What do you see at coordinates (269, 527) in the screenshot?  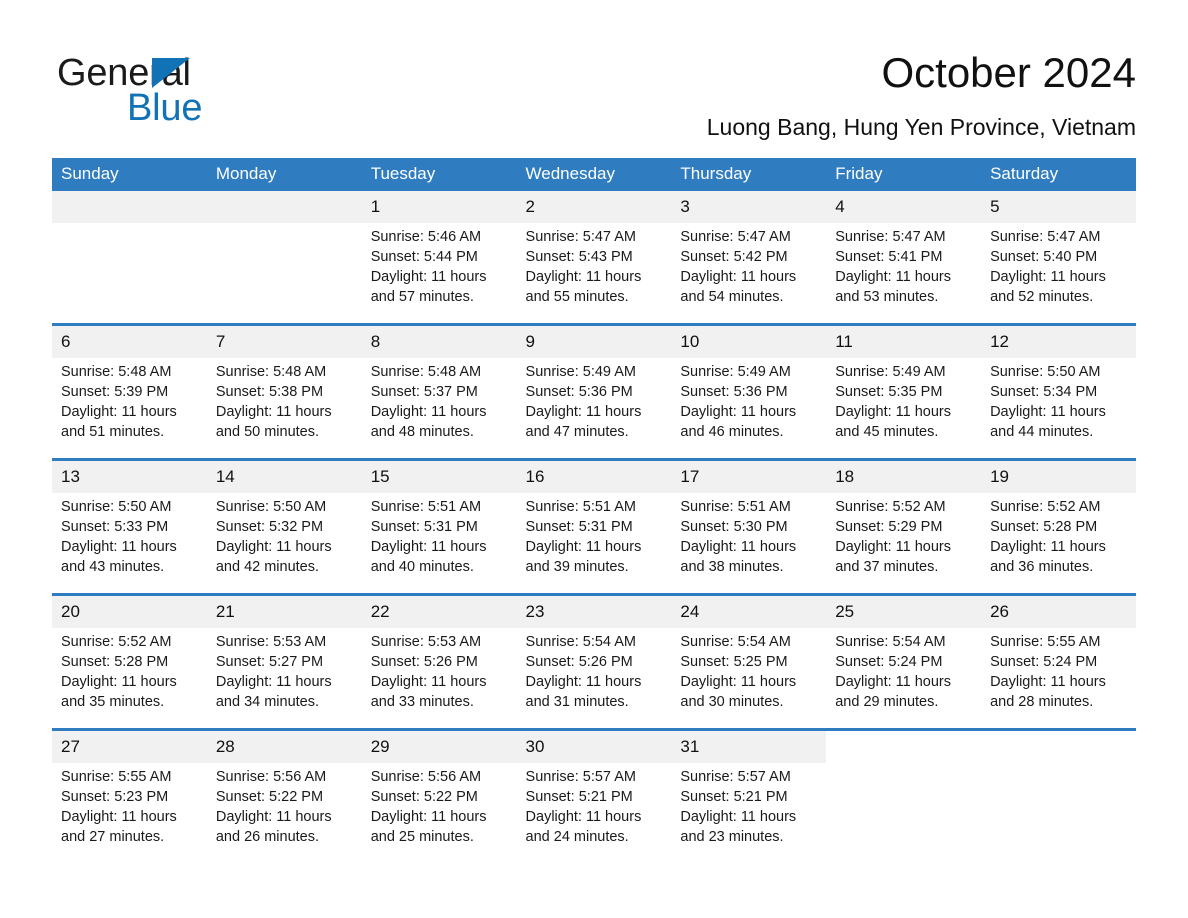 I see `sunset-time: Sunset: 5:32 PM` at bounding box center [269, 527].